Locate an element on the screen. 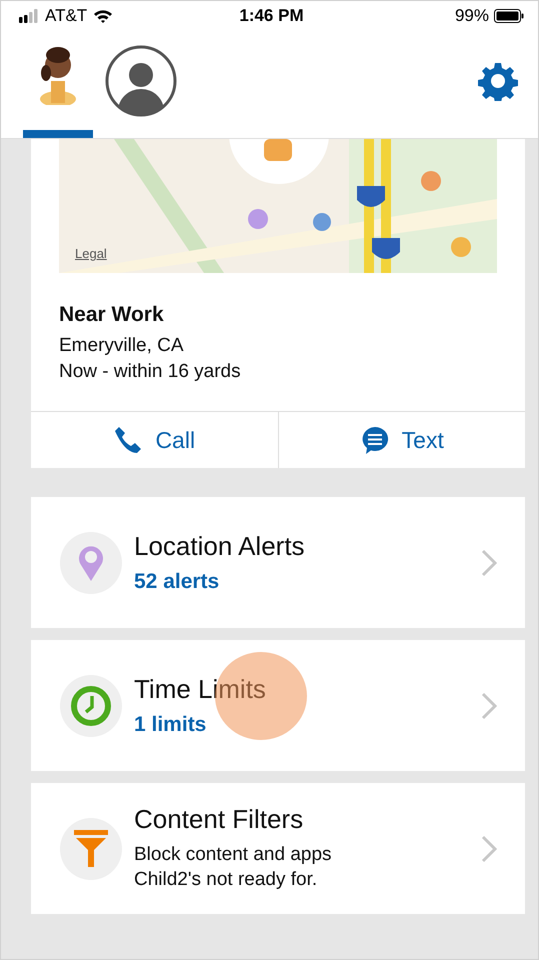  signal-icon is located at coordinates (29, 16).